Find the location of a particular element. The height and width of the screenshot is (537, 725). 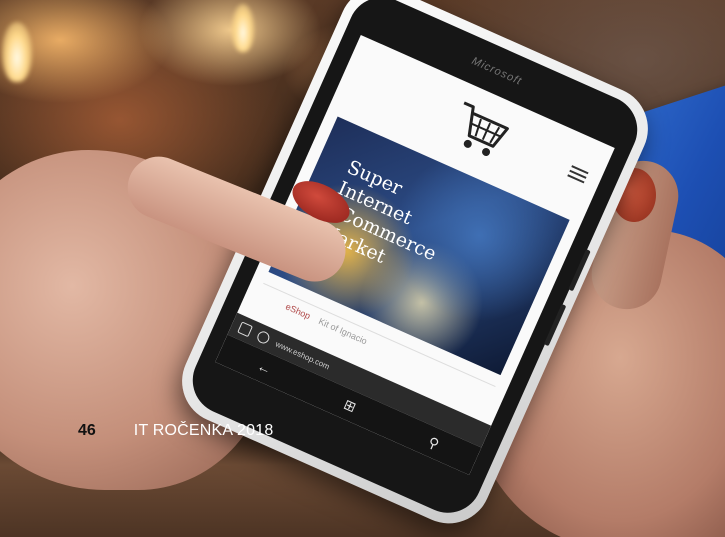

back-arrow-icon: ← is located at coordinates (264, 367).